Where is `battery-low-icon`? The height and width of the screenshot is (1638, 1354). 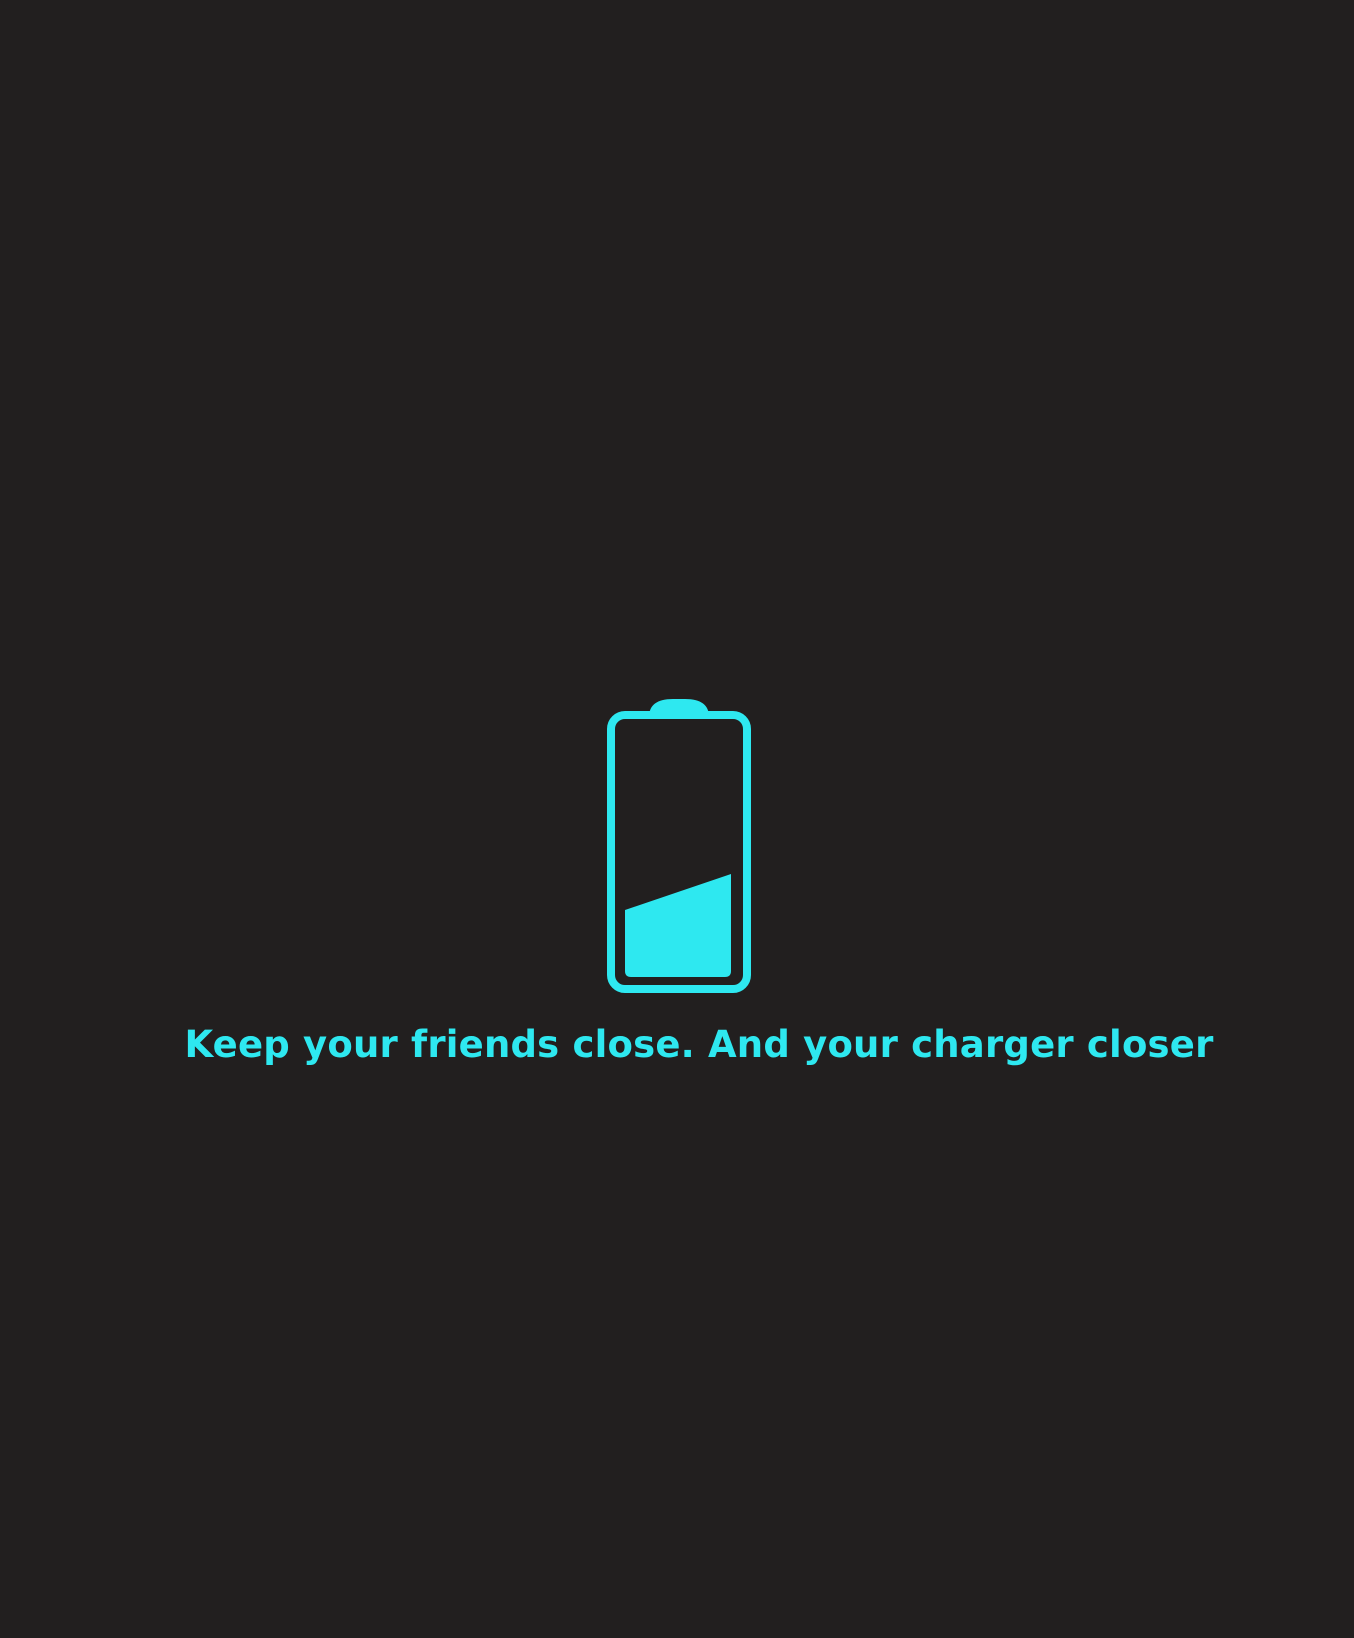 battery-low-icon is located at coordinates (679, 845).